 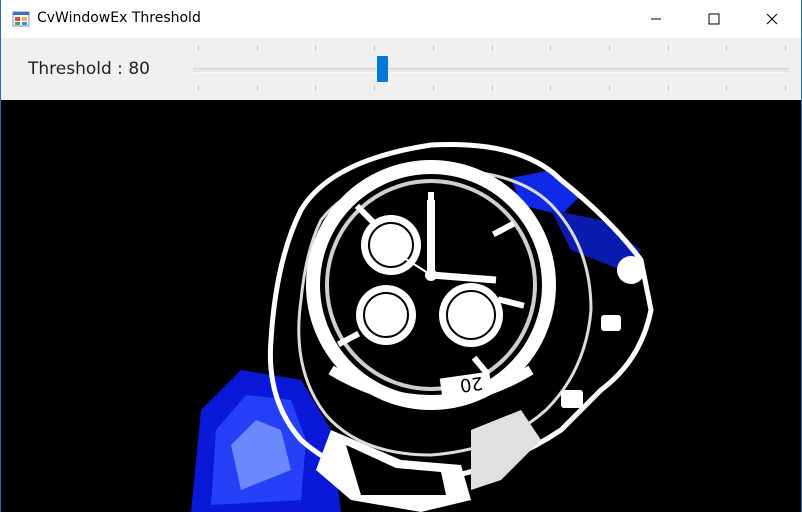 I want to click on slider-track, so click(x=491, y=70).